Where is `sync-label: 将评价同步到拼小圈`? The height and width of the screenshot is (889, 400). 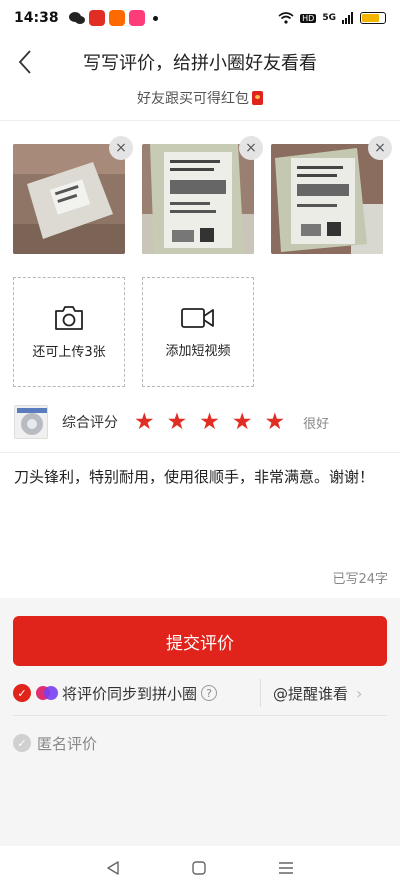 sync-label: 将评价同步到拼小圈 is located at coordinates (130, 693).